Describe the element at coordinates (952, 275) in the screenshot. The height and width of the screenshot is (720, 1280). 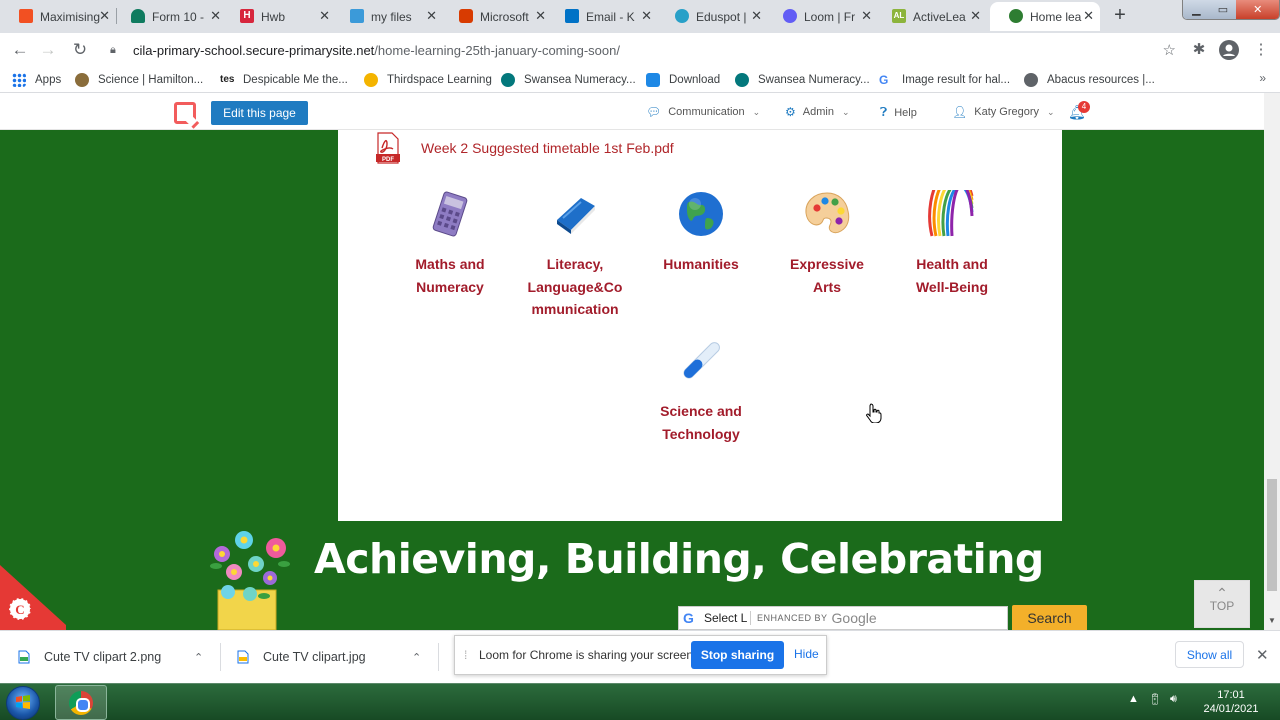
I see `subject-label: Health and Well-Being` at that location.